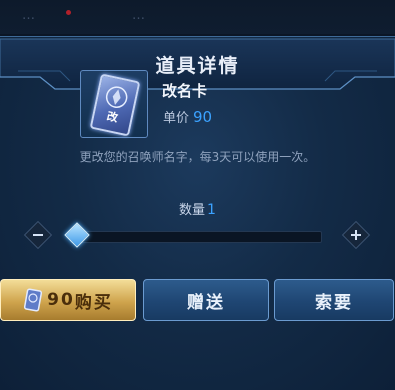 The height and width of the screenshot is (390, 395). I want to click on buy-price: 90, so click(61, 300).